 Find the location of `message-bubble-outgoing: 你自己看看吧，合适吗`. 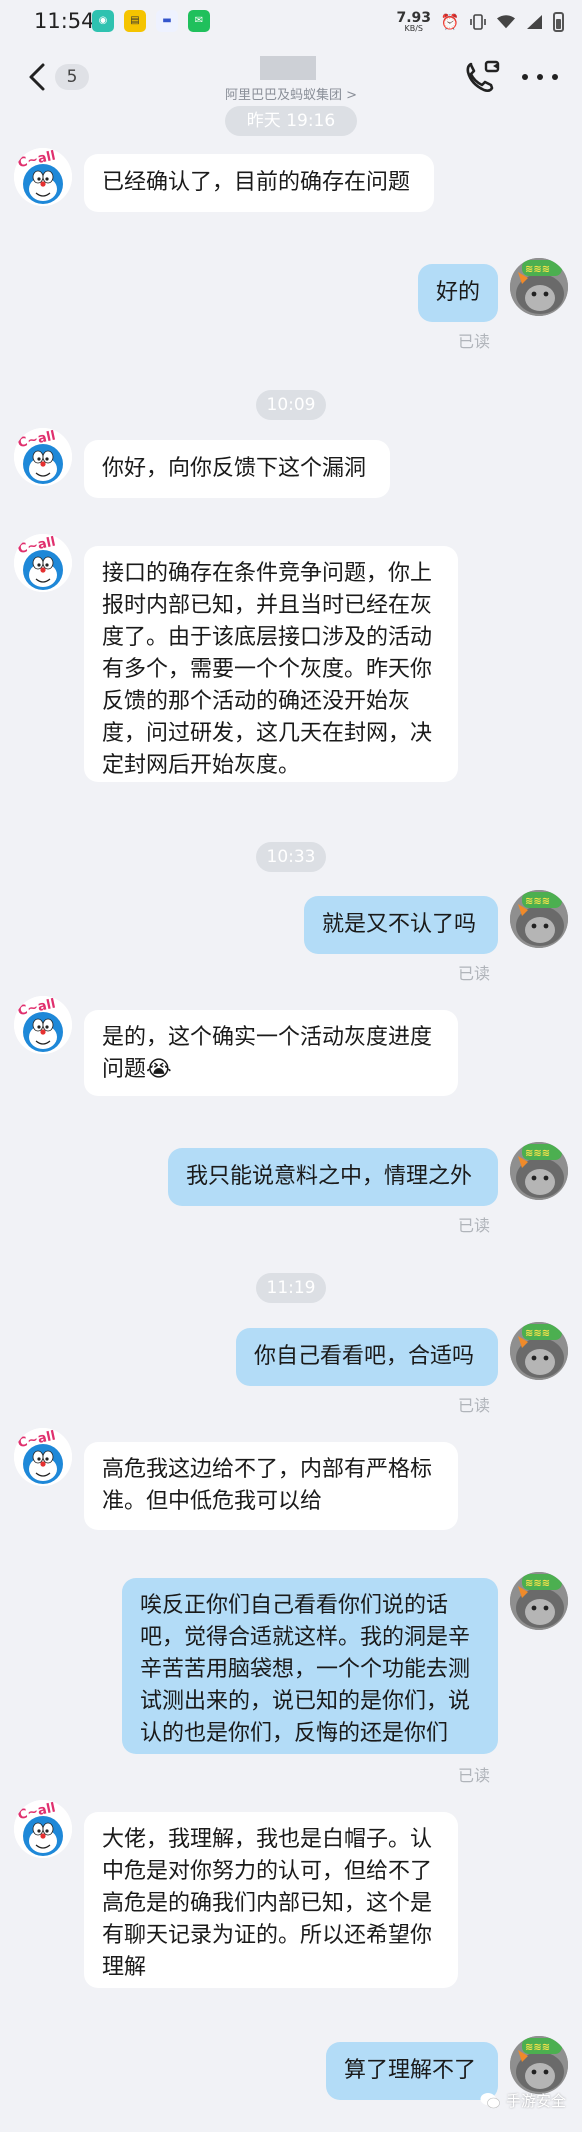

message-bubble-outgoing: 你自己看看吧，合适吗 is located at coordinates (367, 1357).